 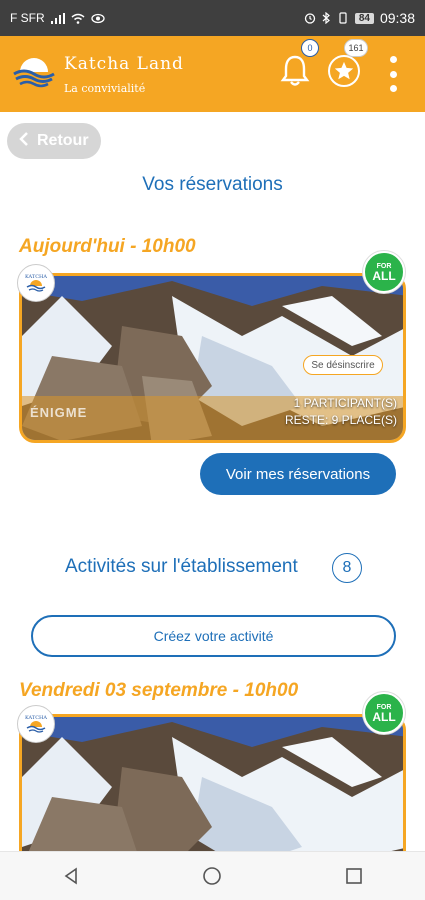 I want to click on reservation-date-label: Aujourd'hui - 10h00, so click(x=107, y=246).